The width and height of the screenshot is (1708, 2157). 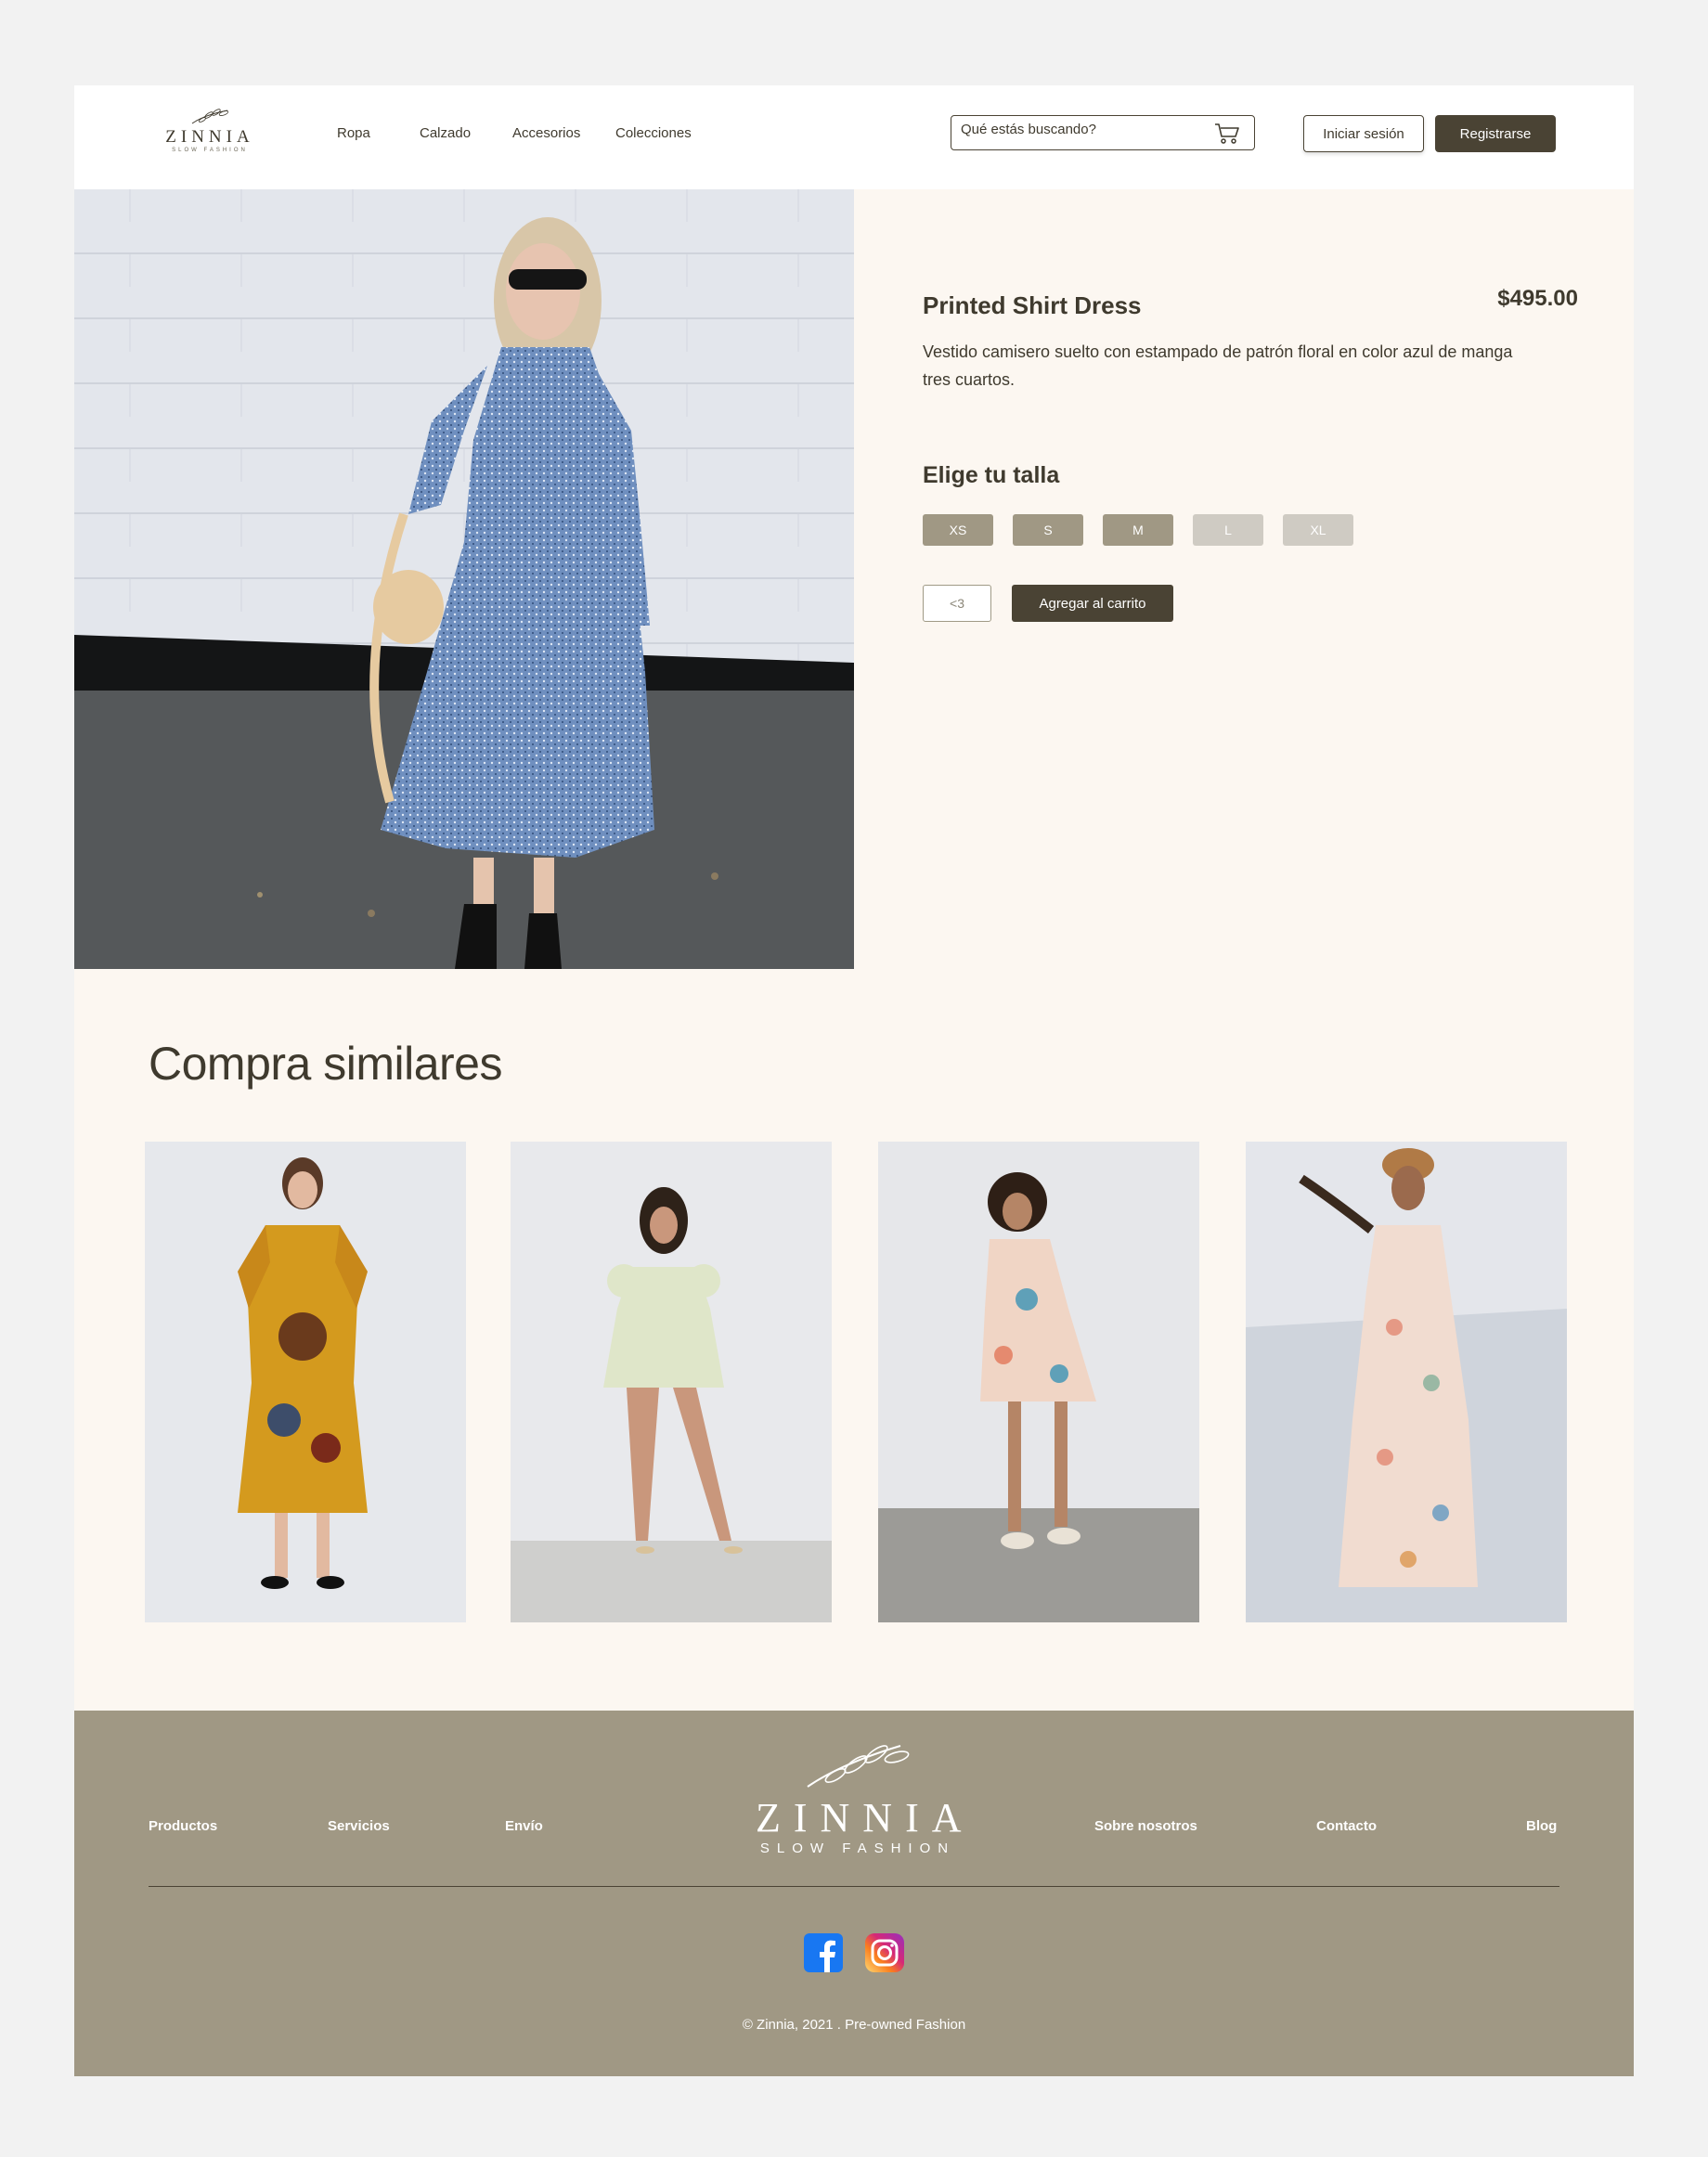 What do you see at coordinates (546, 134) in the screenshot?
I see `nav-item-accesorios: Accesorios` at bounding box center [546, 134].